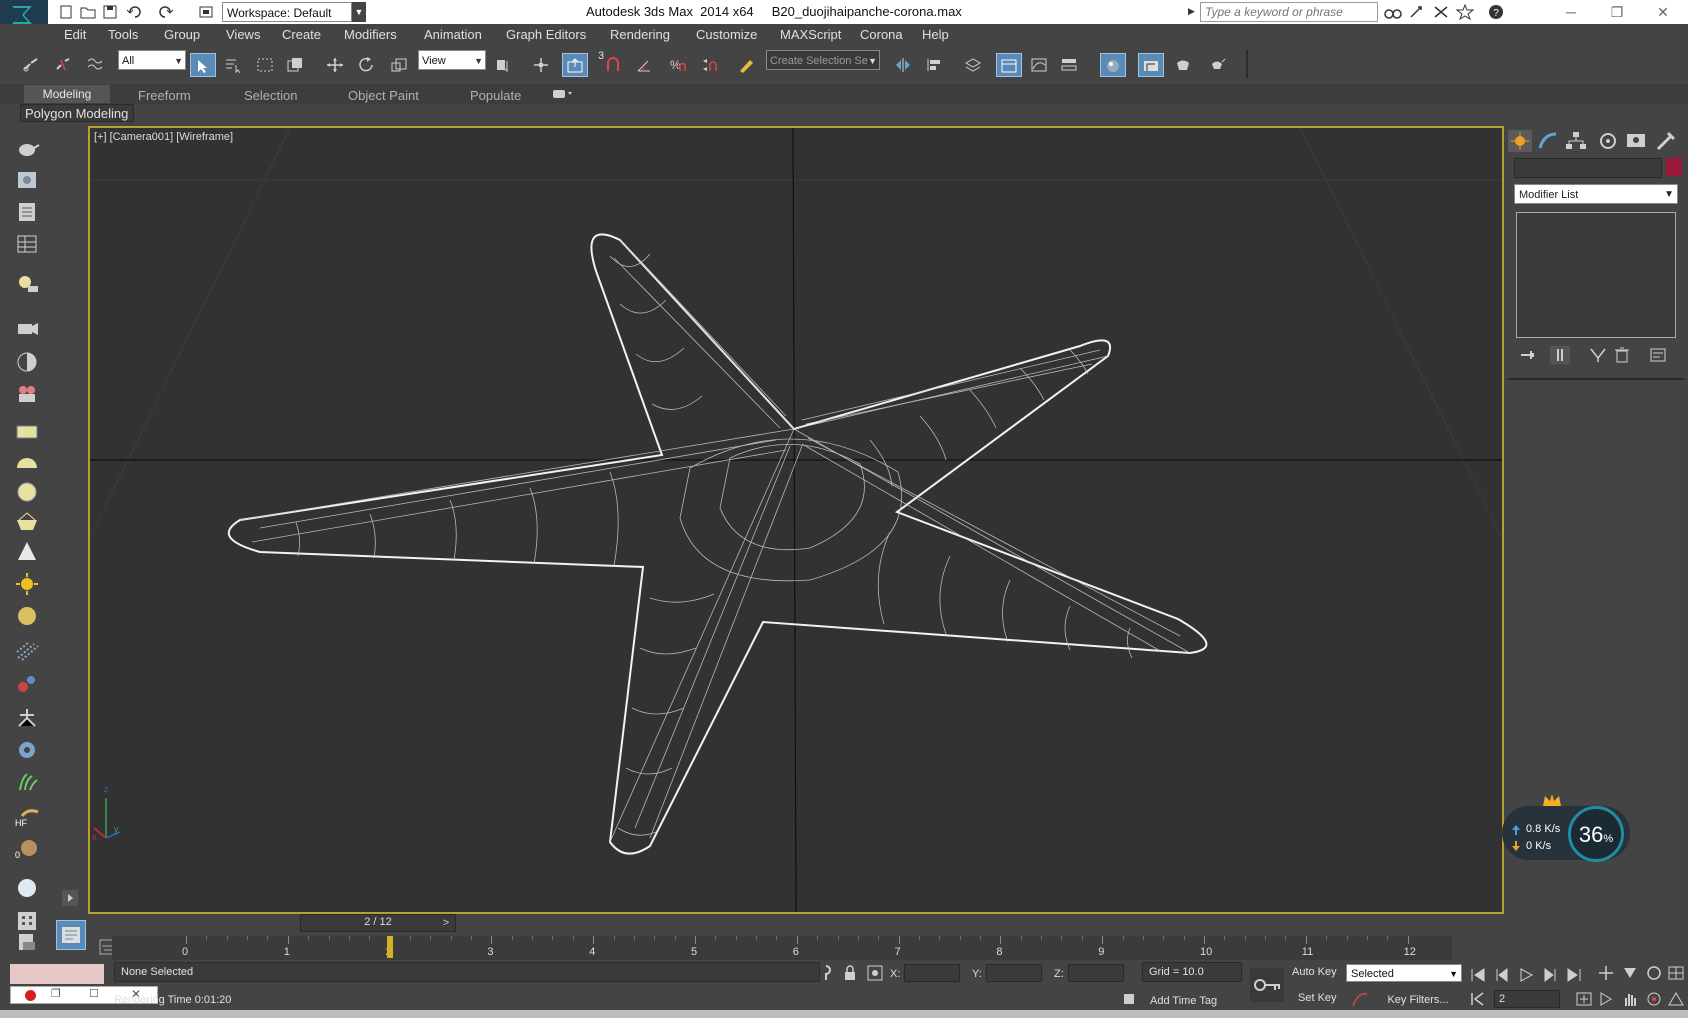 This screenshot has width=1688, height=1018. What do you see at coordinates (747, 65) in the screenshot?
I see `edit-named-selection-icon` at bounding box center [747, 65].